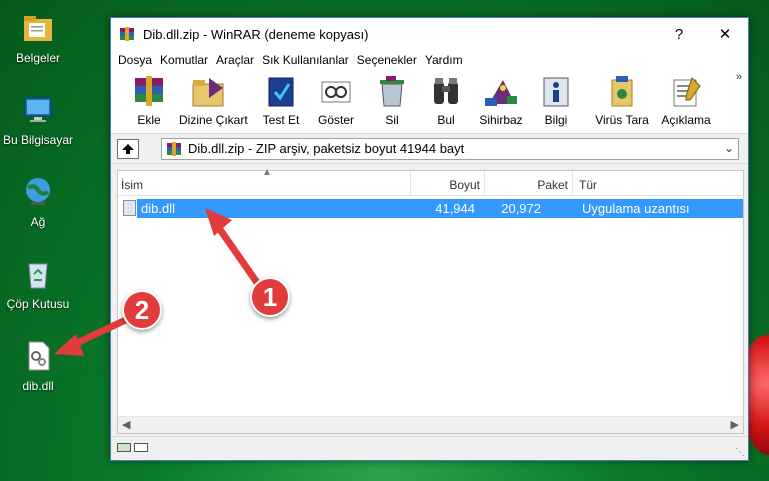  What do you see at coordinates (142, 310) in the screenshot?
I see `annotation-badge-2: 2` at bounding box center [142, 310].